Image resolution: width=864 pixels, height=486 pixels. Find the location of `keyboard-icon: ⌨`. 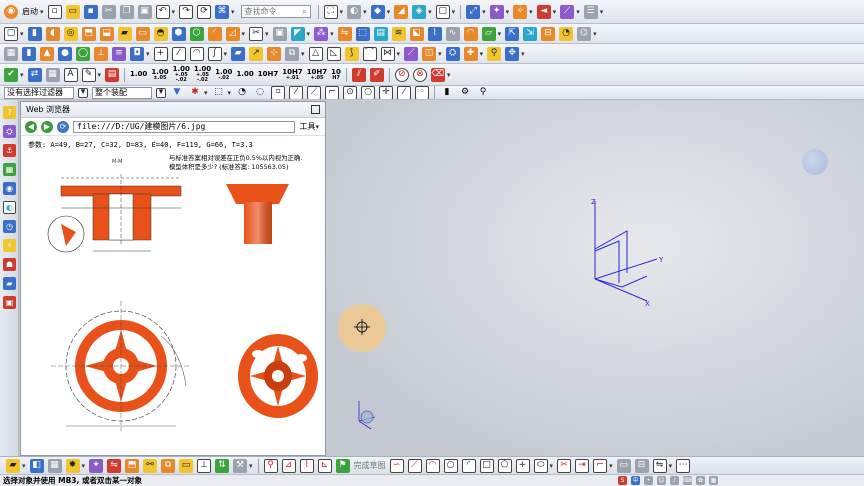

keyboard-icon: ⌨ is located at coordinates (687, 480).